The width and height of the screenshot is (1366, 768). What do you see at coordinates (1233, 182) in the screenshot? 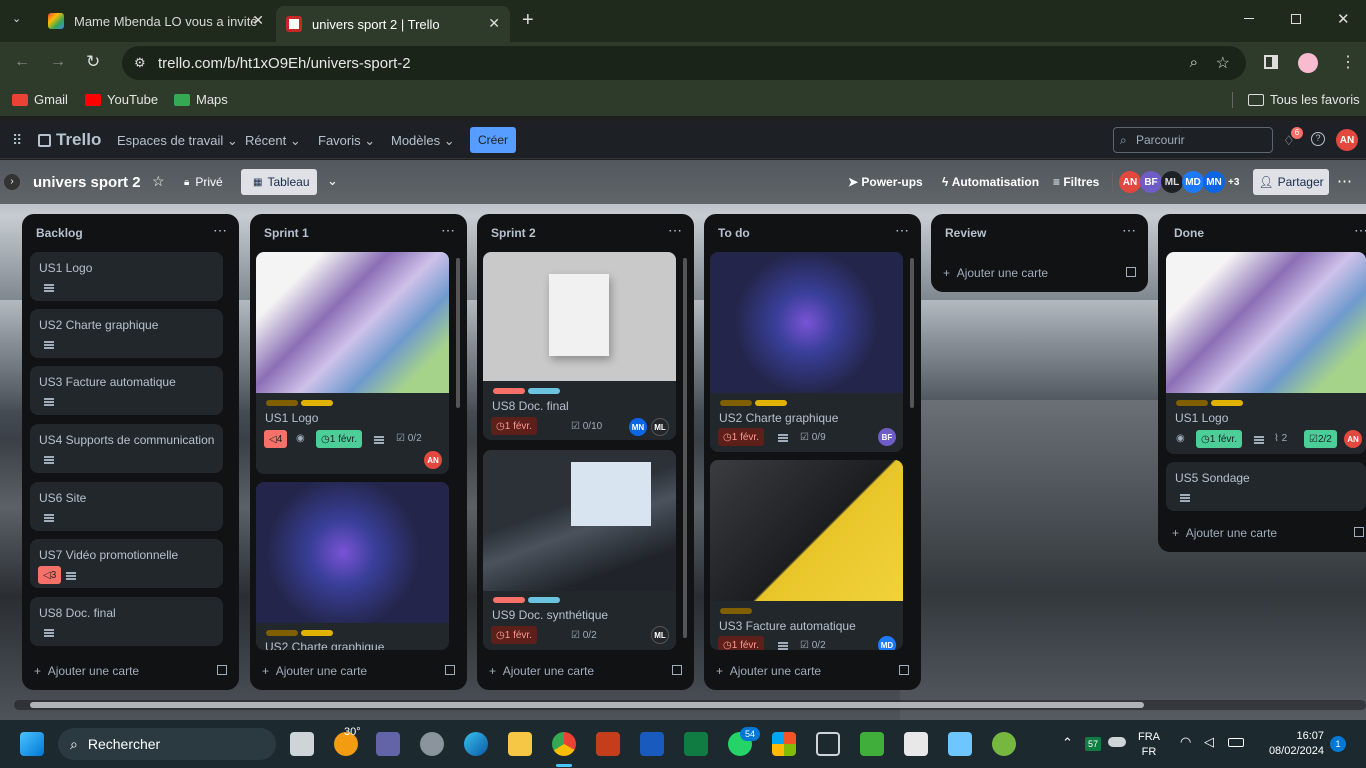
I see `more-members-count: +3` at bounding box center [1233, 182].